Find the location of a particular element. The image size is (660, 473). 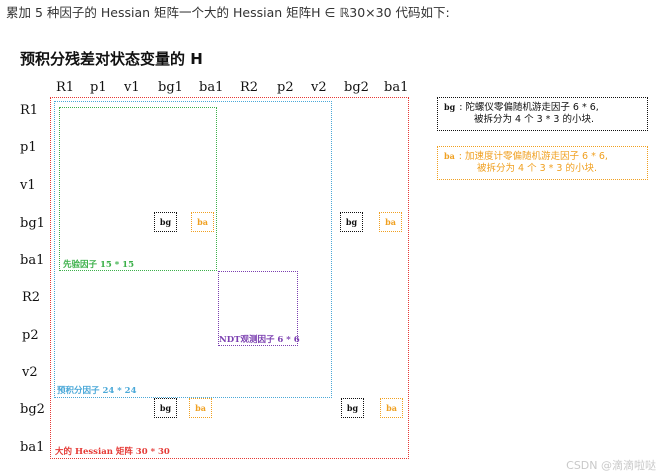

legend-ba-tag: ba is located at coordinates (449, 156).